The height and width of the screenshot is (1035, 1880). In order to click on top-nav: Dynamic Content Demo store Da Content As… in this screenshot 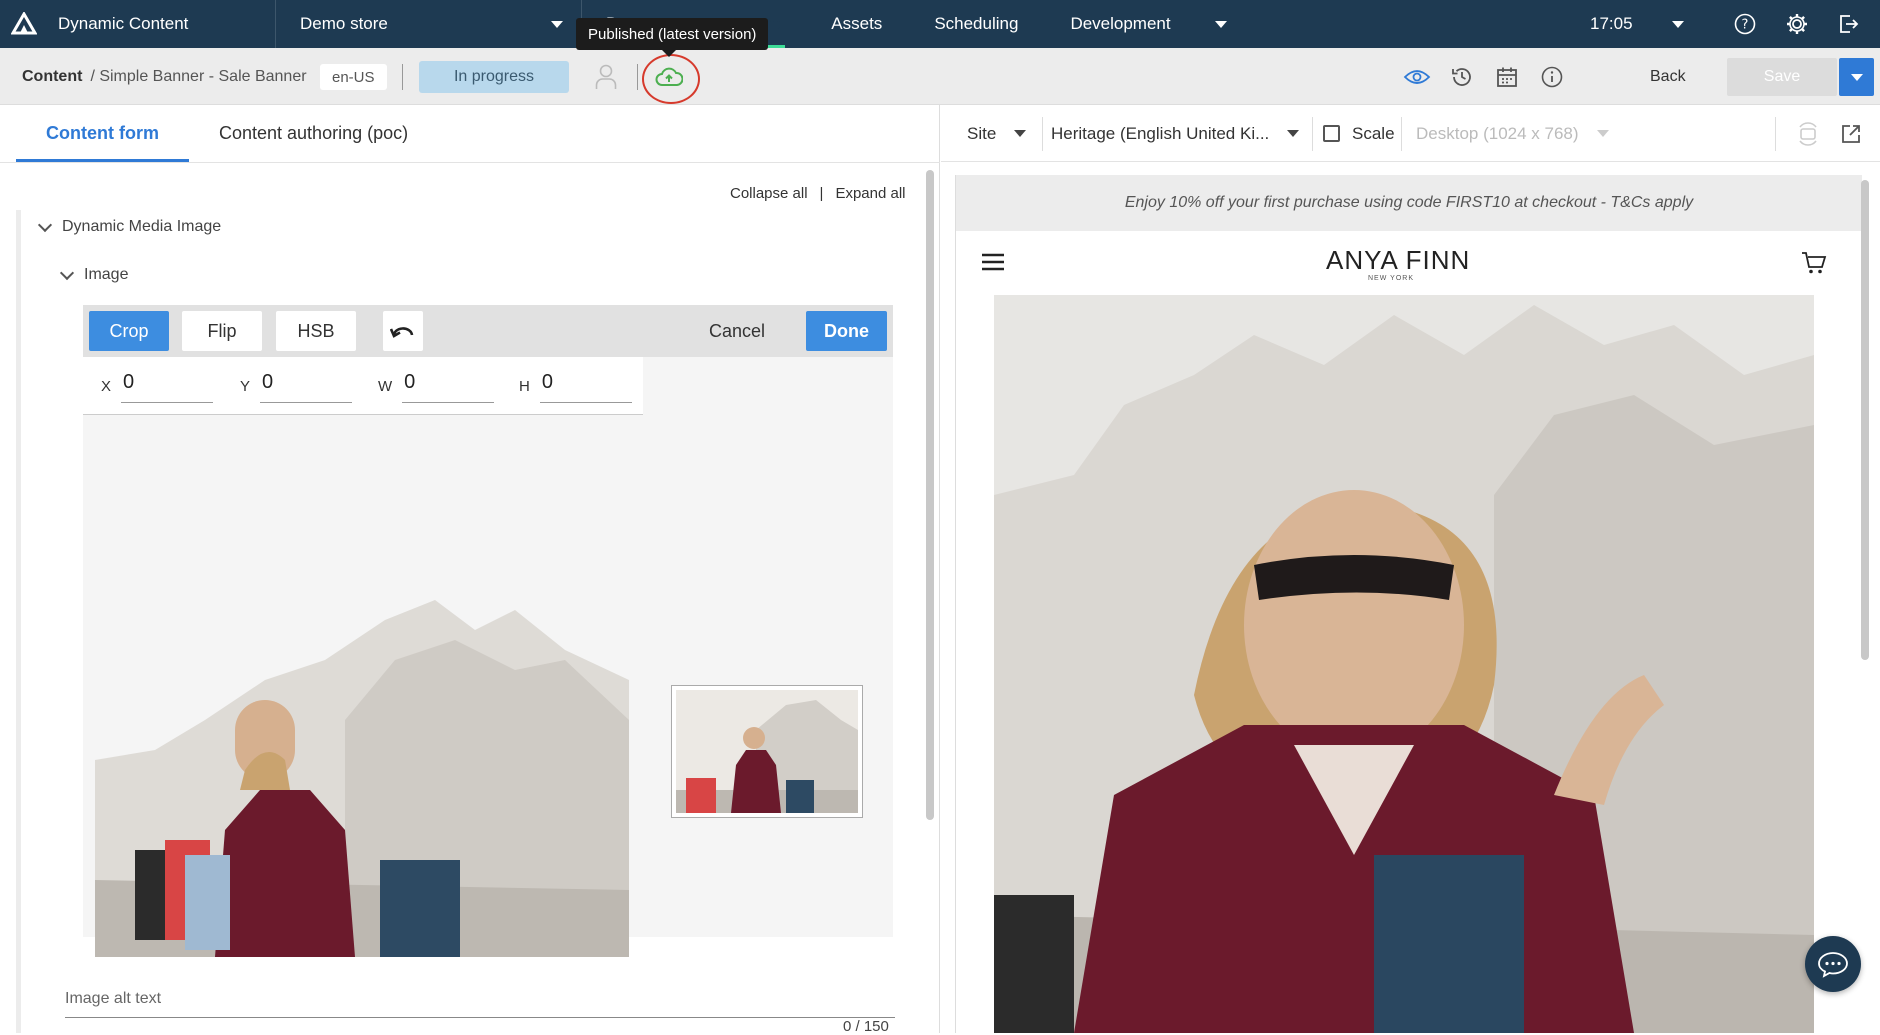, I will do `click(940, 24)`.